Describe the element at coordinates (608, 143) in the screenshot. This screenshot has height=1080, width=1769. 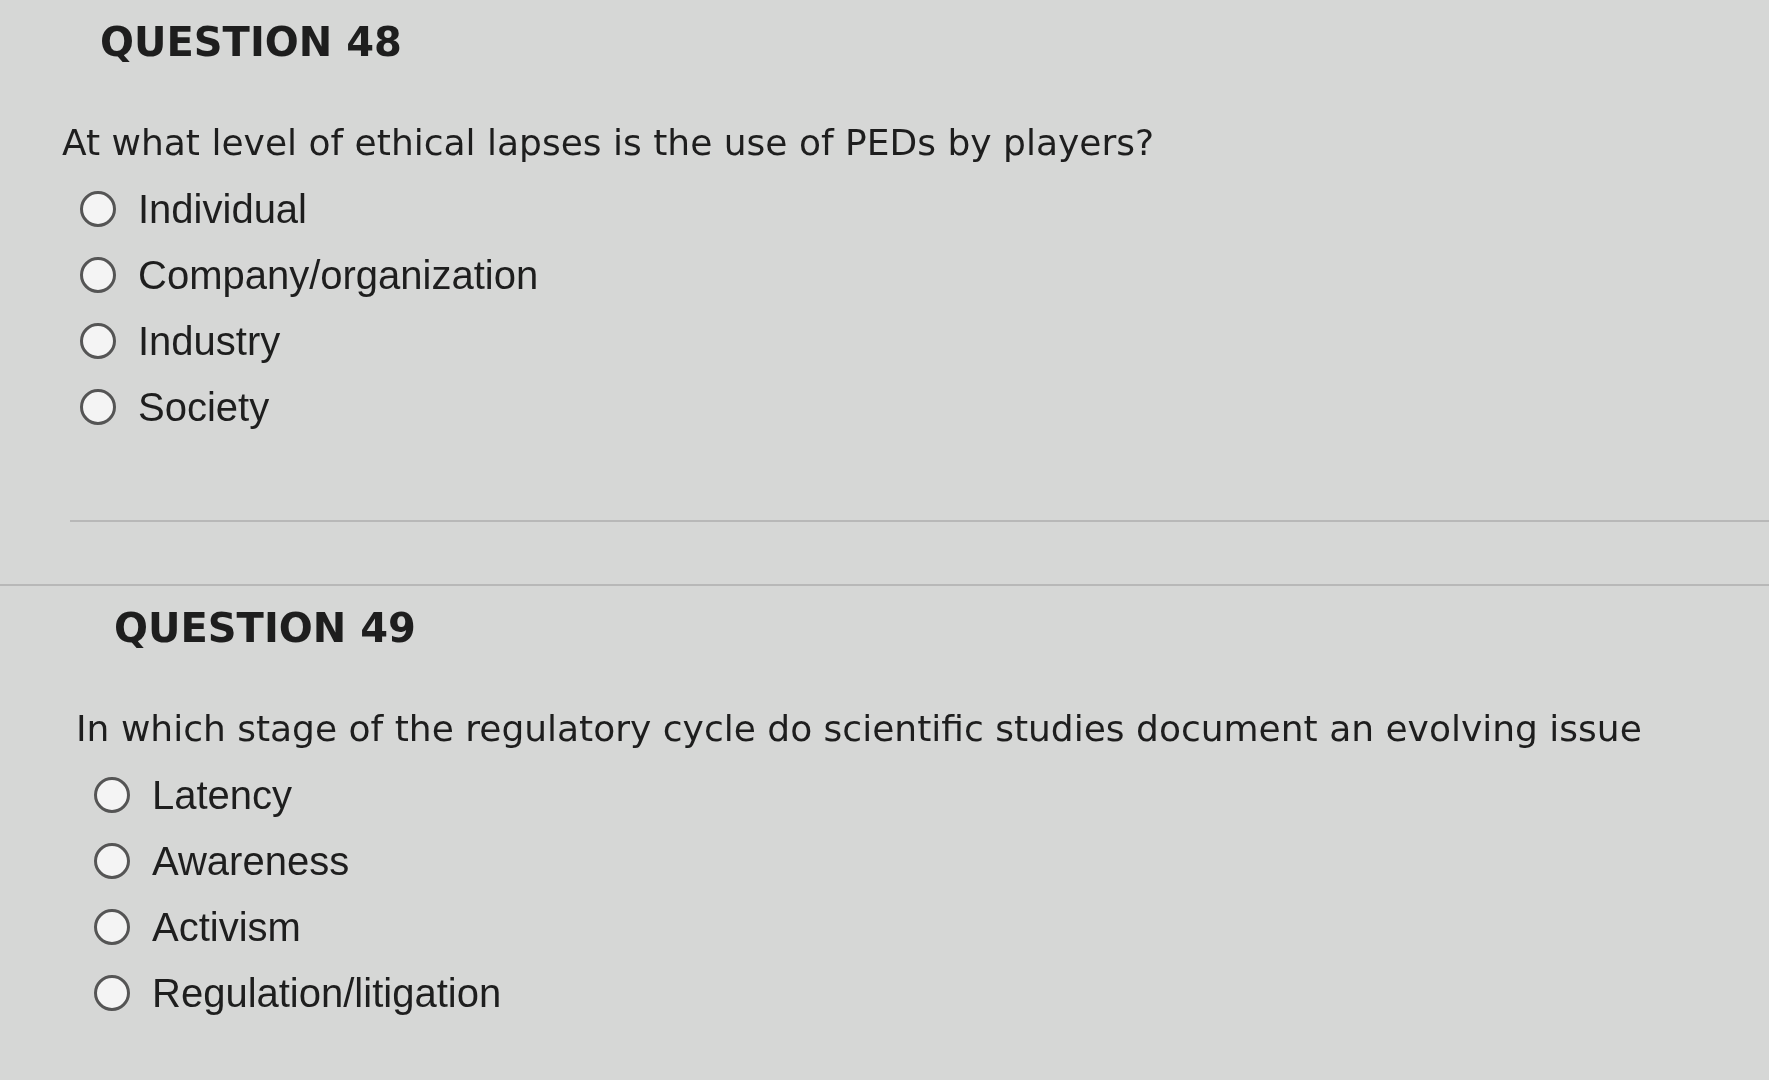
I see `question-text: At what level of ethical lapses is the use of PEDs by players?` at that location.